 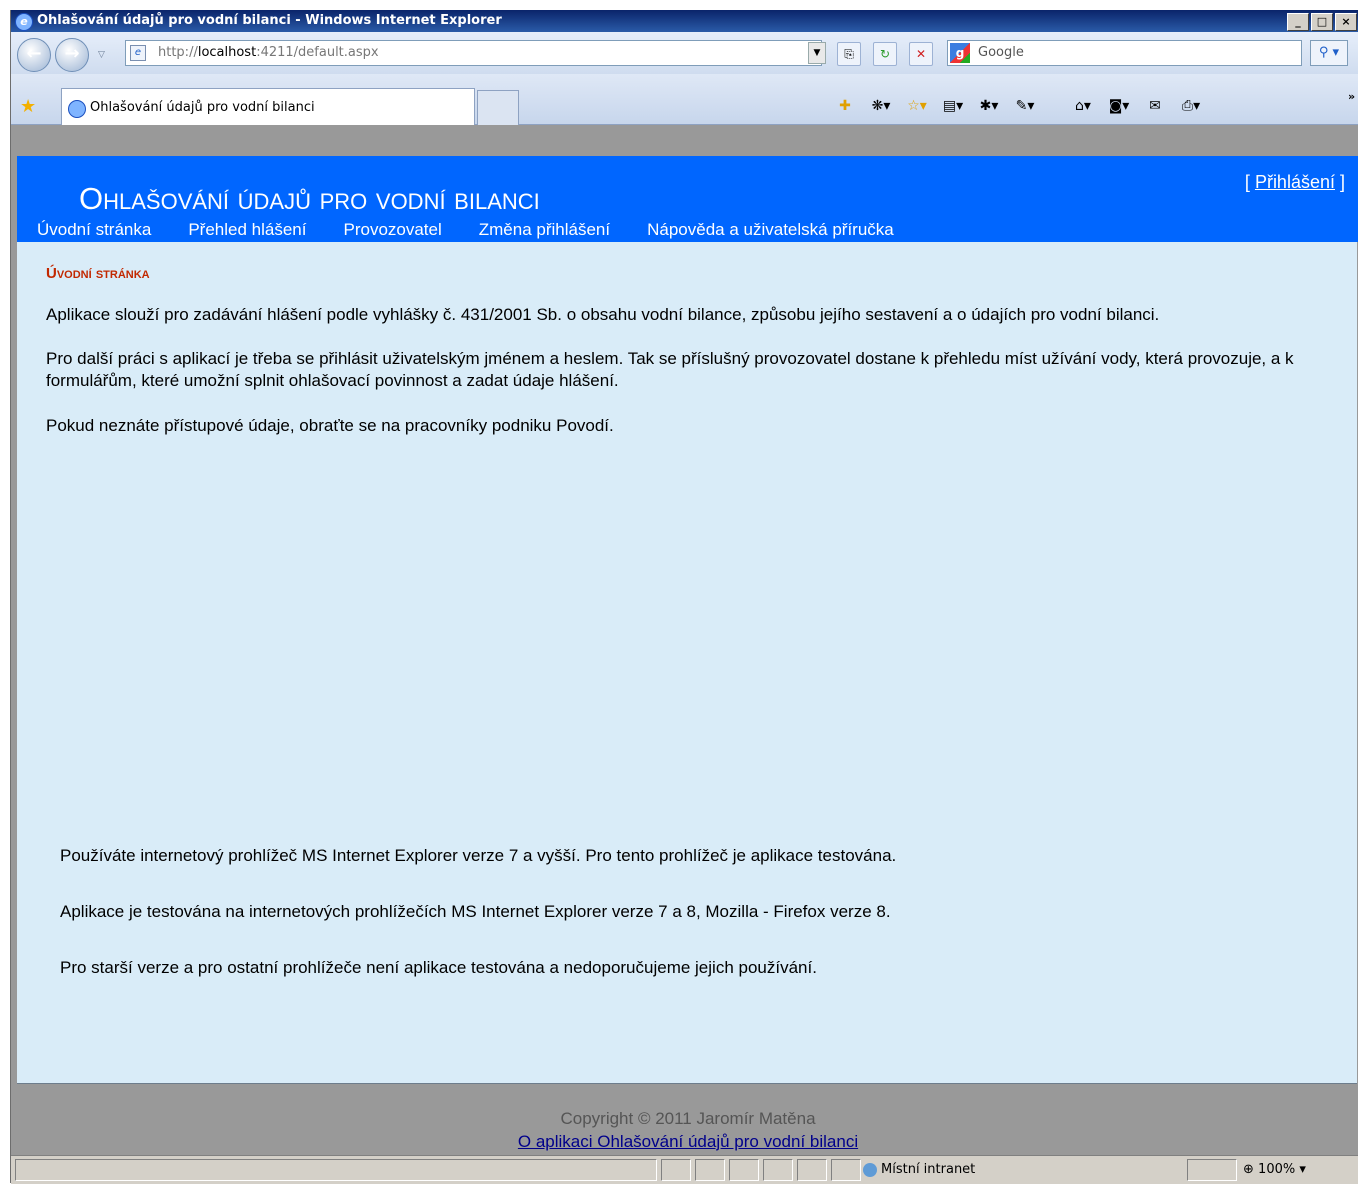 What do you see at coordinates (870, 1169) in the screenshot?
I see `intranet-globe-icon` at bounding box center [870, 1169].